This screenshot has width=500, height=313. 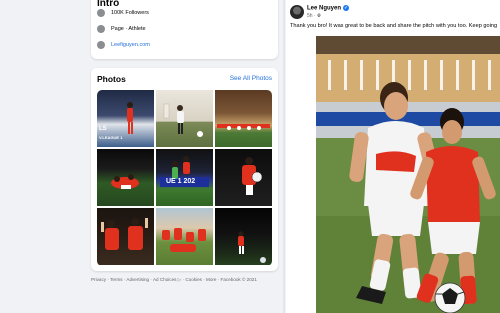 I want to click on post-author: Lee Nguyen ✓, so click(x=328, y=8).